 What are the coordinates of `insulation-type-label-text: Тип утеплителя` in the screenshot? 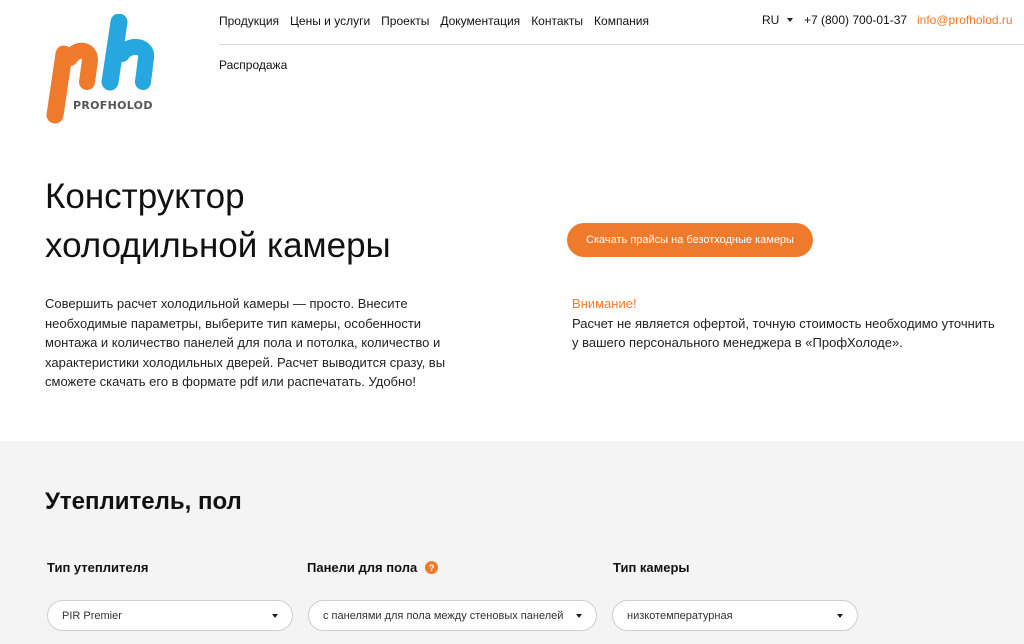 It's located at (98, 567).